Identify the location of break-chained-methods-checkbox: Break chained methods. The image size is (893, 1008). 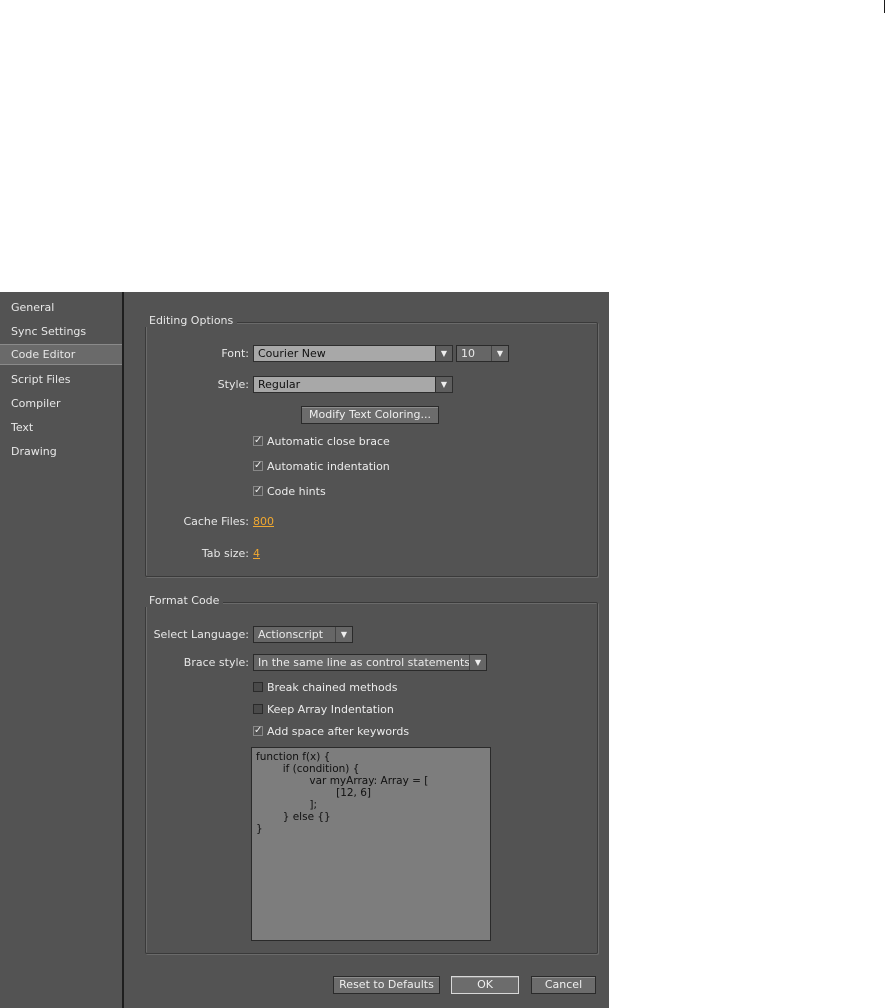
(353, 688).